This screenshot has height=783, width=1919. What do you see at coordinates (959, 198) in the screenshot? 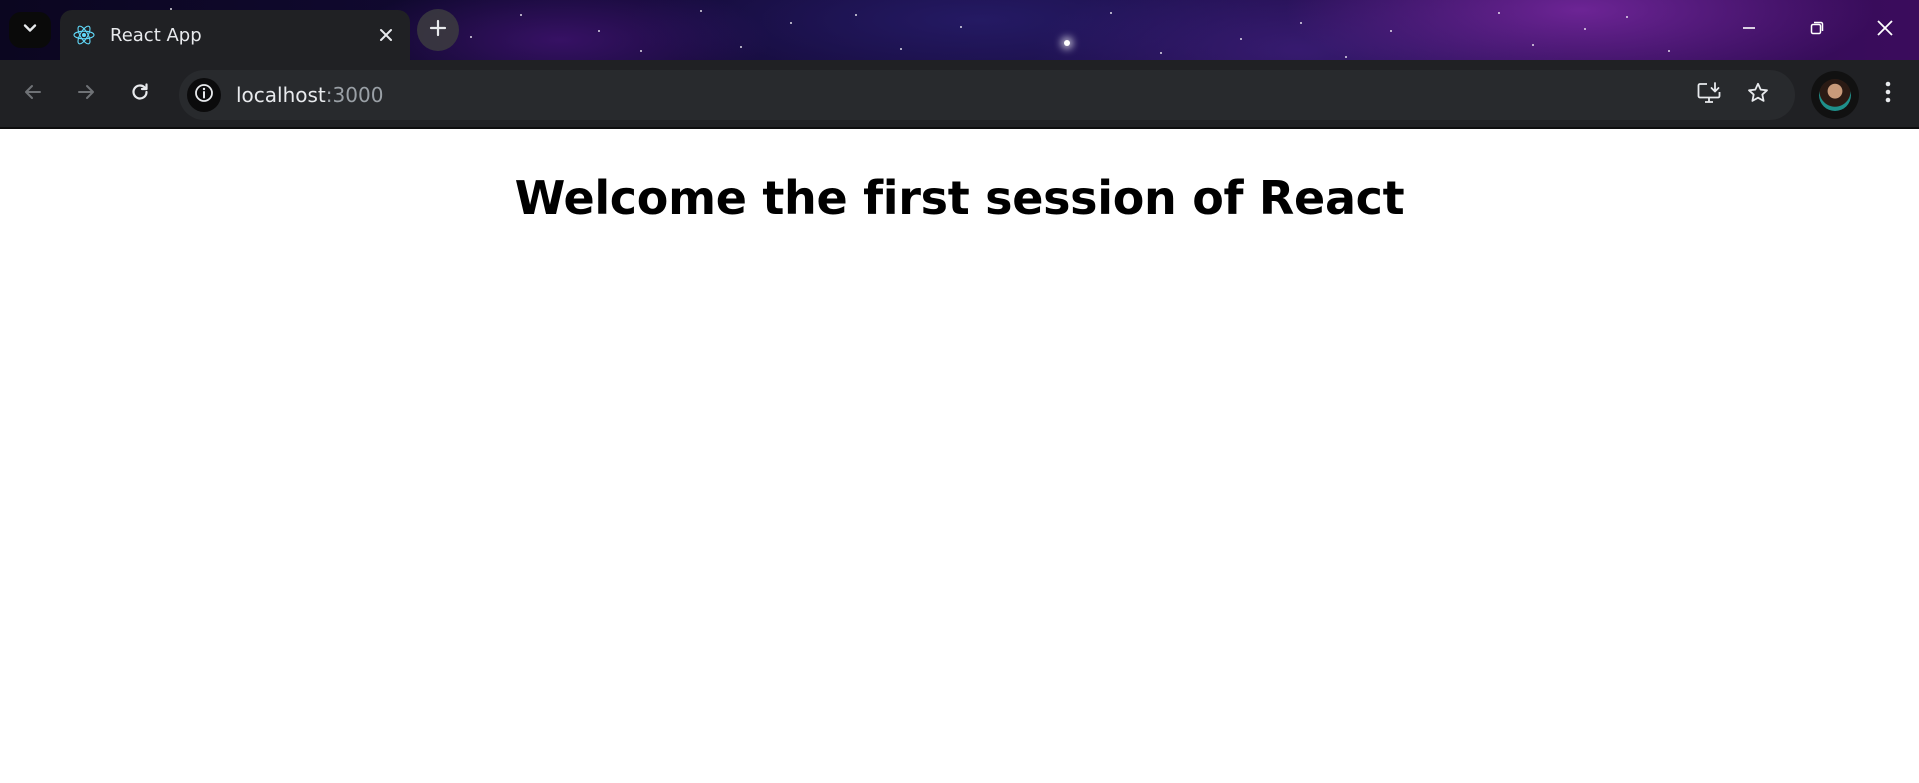
I see `page-heading: Welcome the first session of React` at bounding box center [959, 198].